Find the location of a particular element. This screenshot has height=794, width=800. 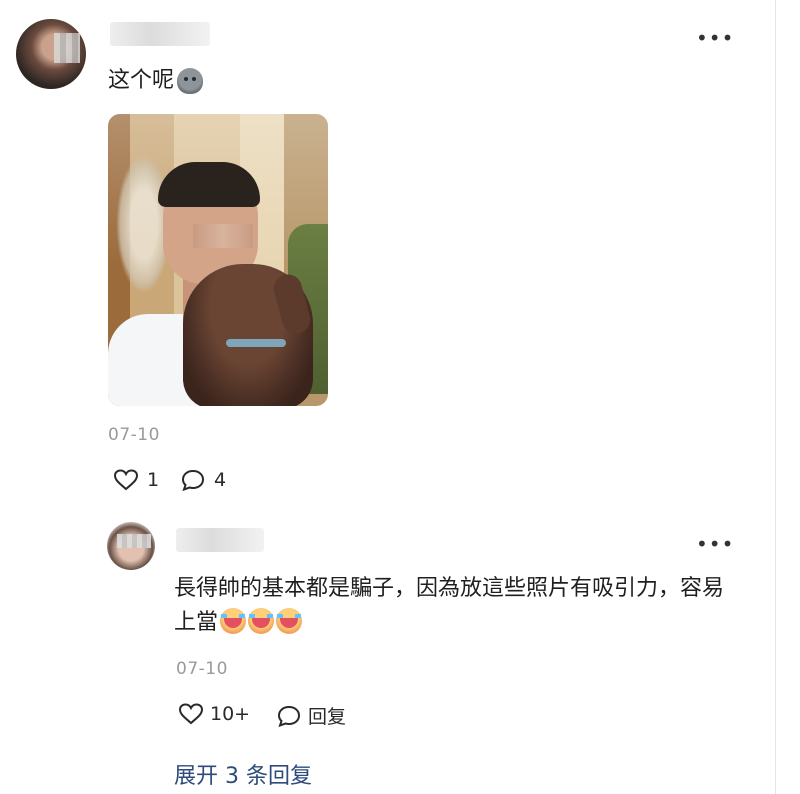

comment-text-row: 这个呢 is located at coordinates (156, 81).